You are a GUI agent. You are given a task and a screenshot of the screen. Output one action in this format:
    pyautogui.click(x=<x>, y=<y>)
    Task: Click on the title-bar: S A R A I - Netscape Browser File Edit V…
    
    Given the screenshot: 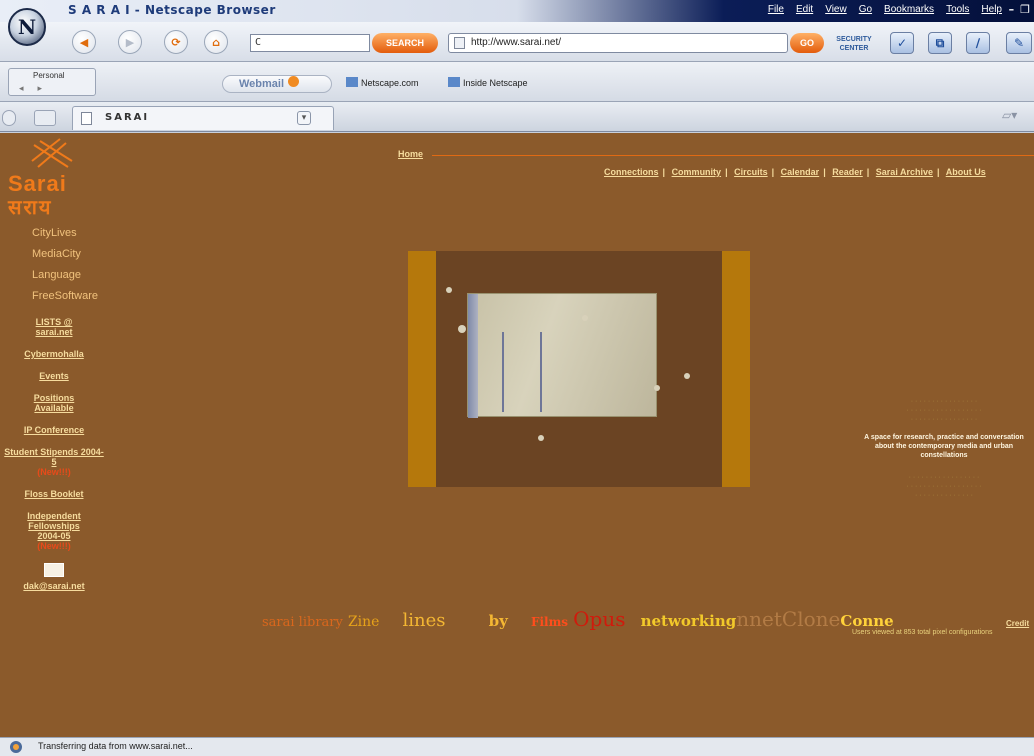 What is the action you would take?
    pyautogui.click(x=517, y=11)
    